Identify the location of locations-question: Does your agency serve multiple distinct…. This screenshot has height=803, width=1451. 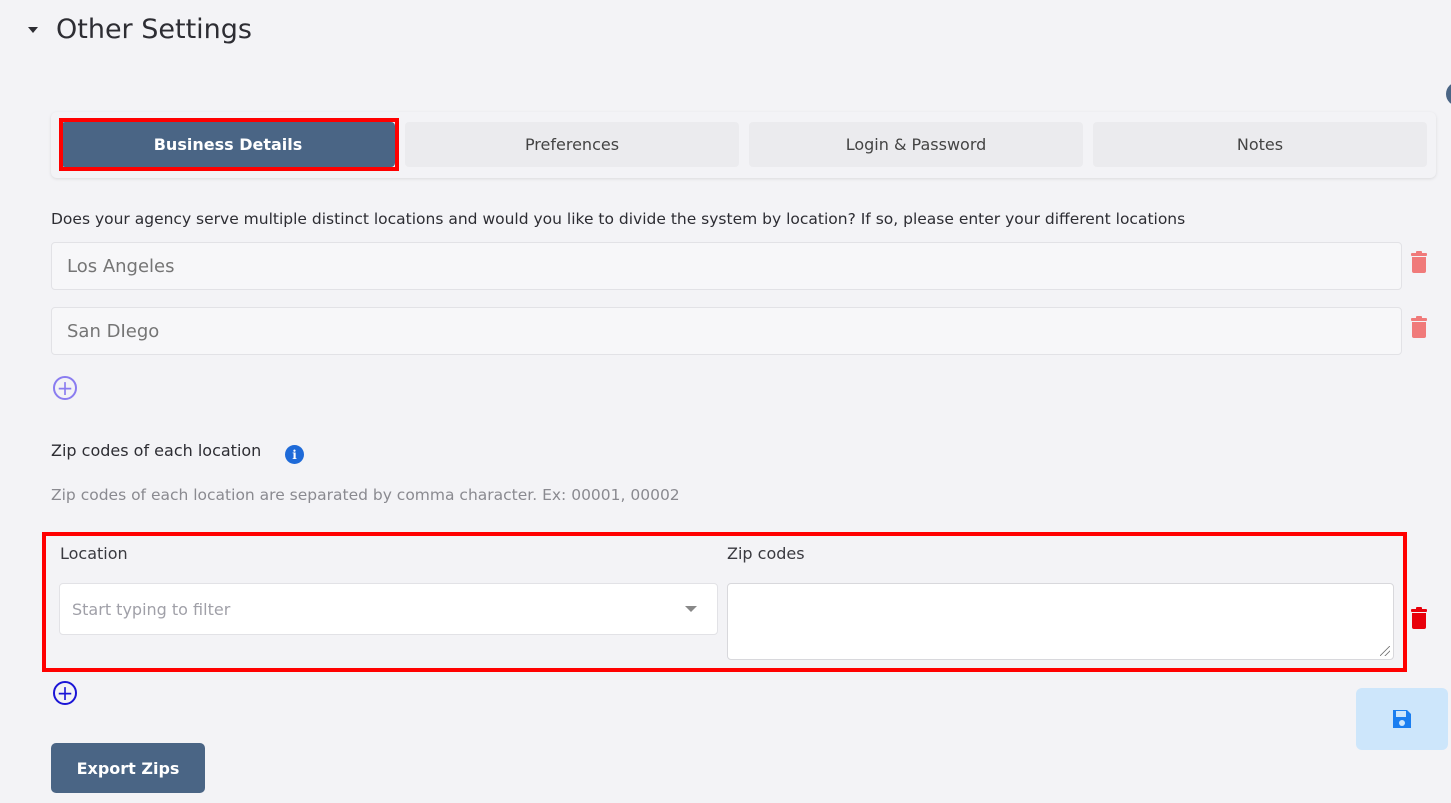
(618, 219).